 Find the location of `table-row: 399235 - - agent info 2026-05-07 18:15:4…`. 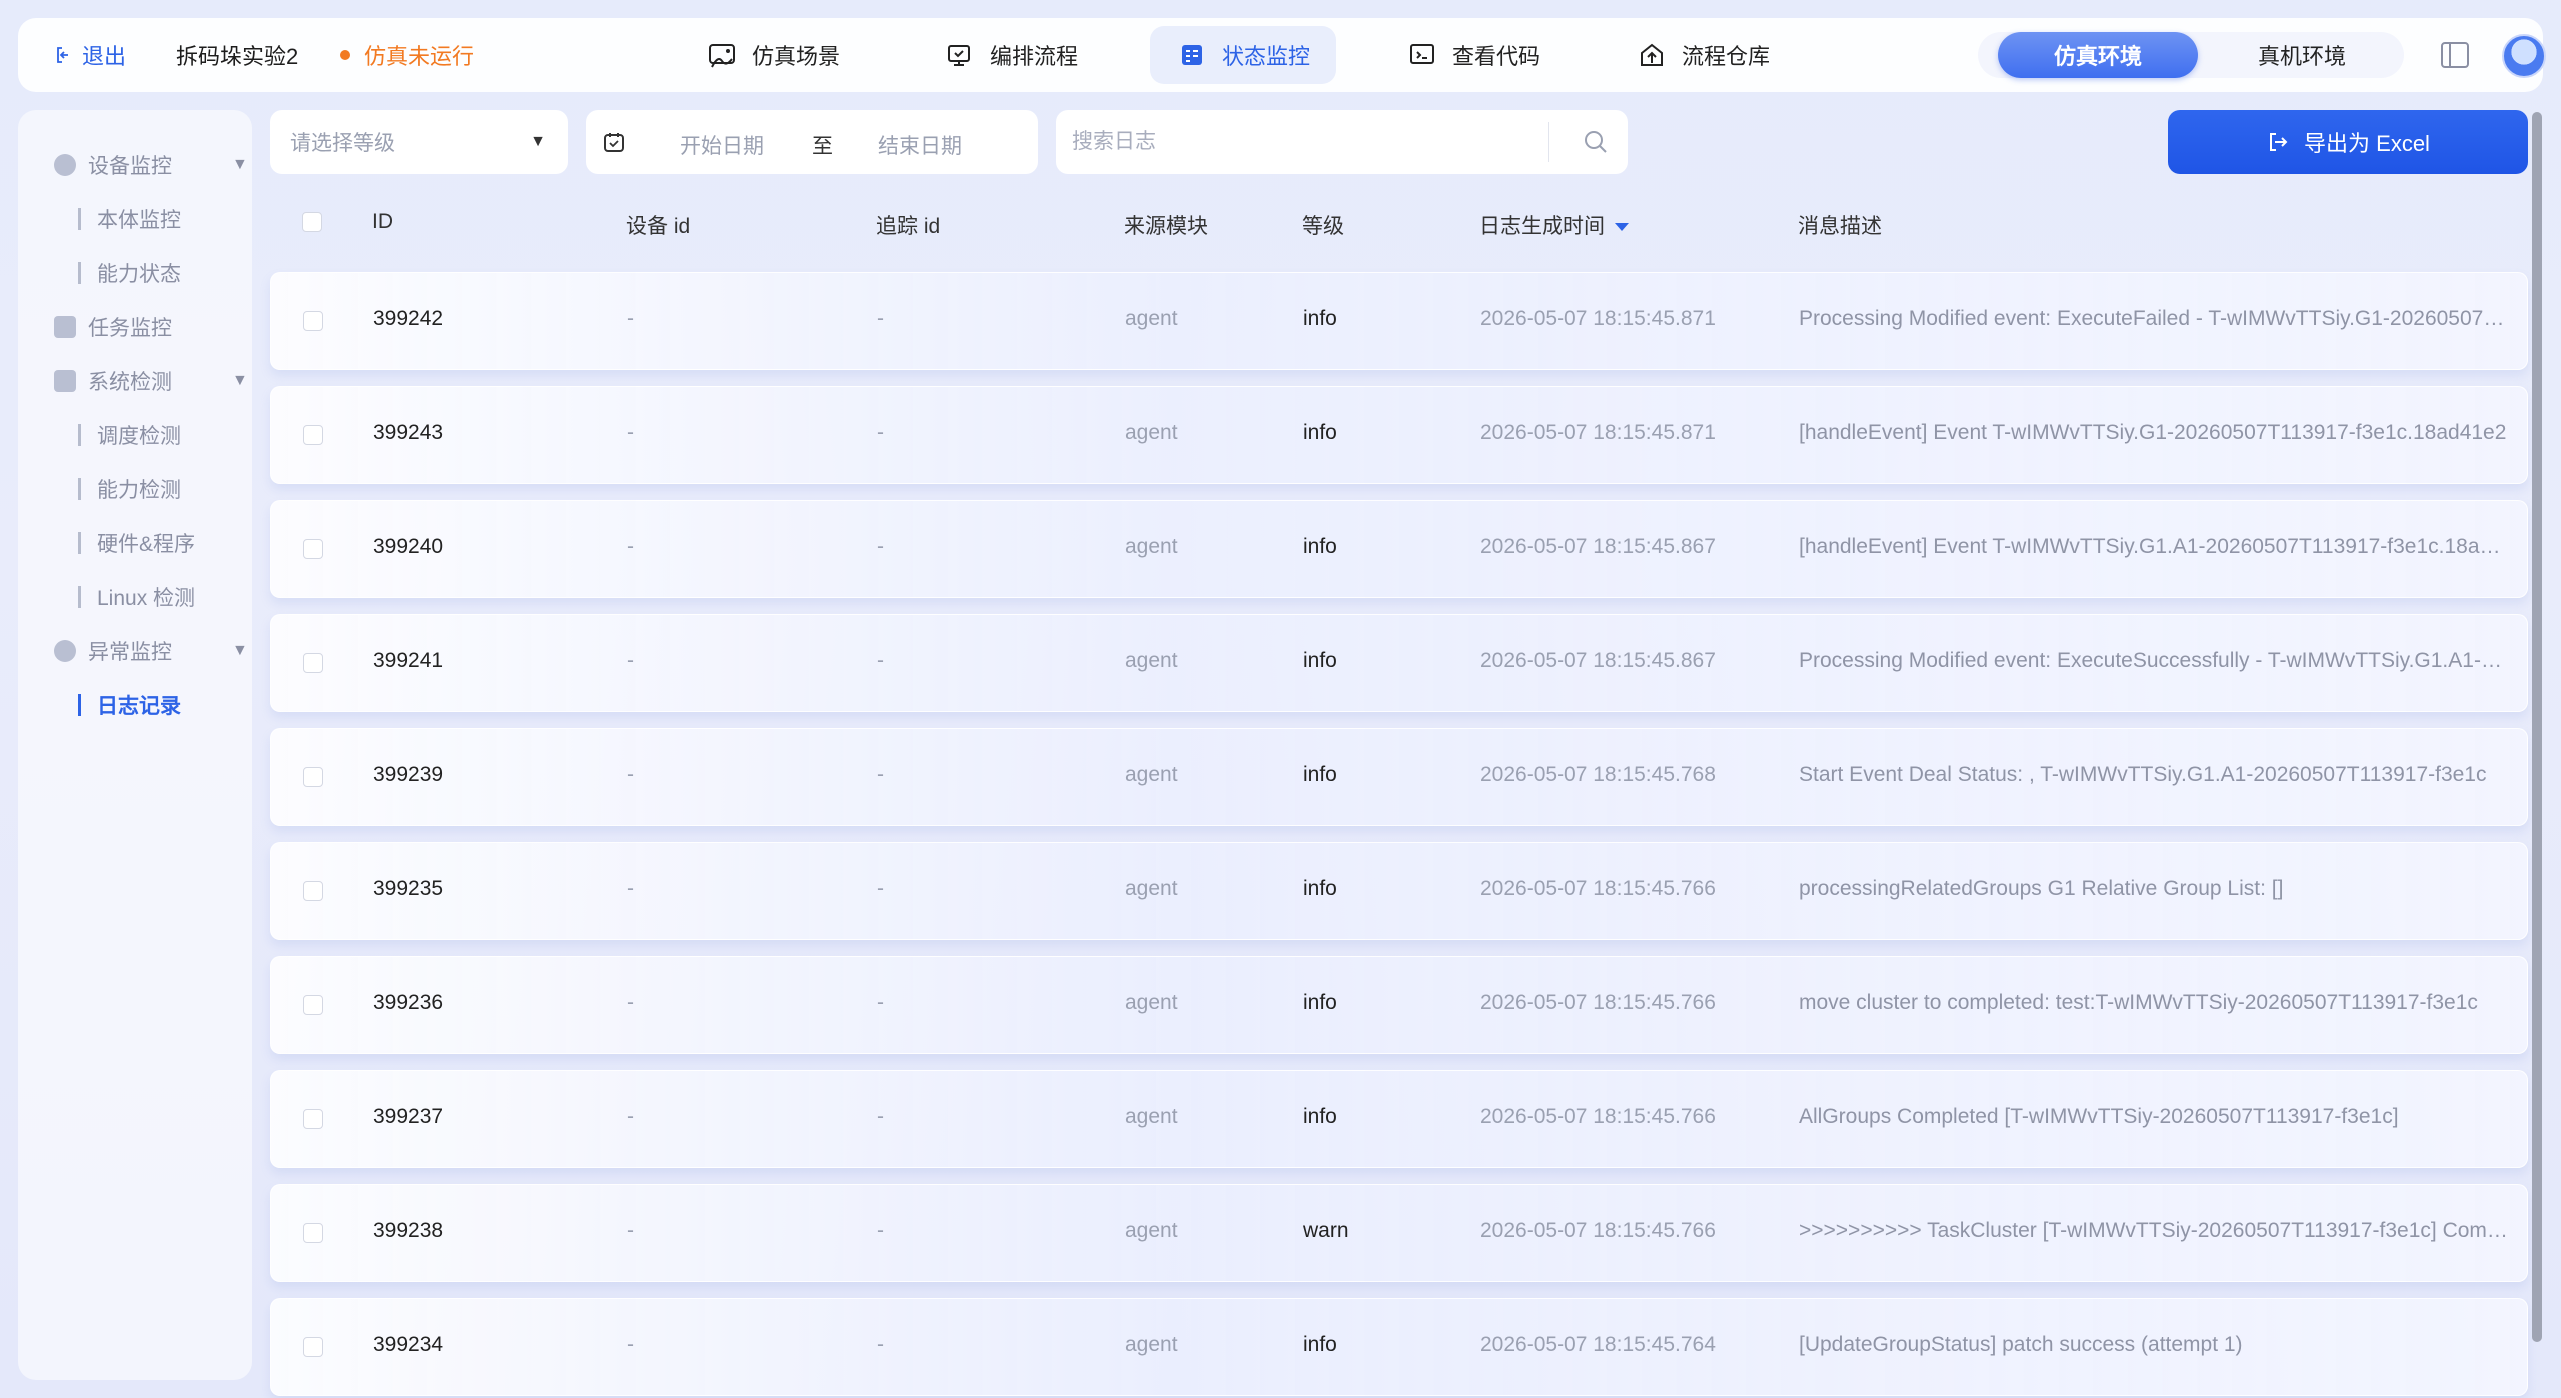

table-row: 399235 - - agent info 2026-05-07 18:15:4… is located at coordinates (1399, 891).